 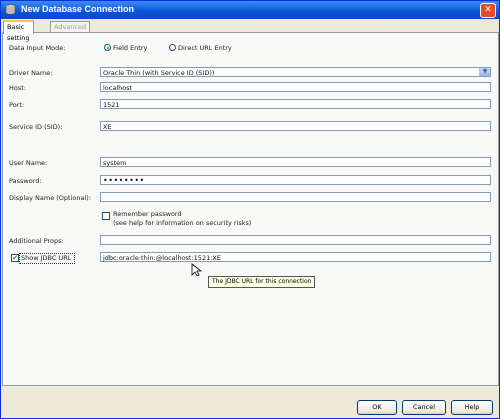 What do you see at coordinates (50, 198) in the screenshot?
I see `display-name-label: Display Name (Optional):` at bounding box center [50, 198].